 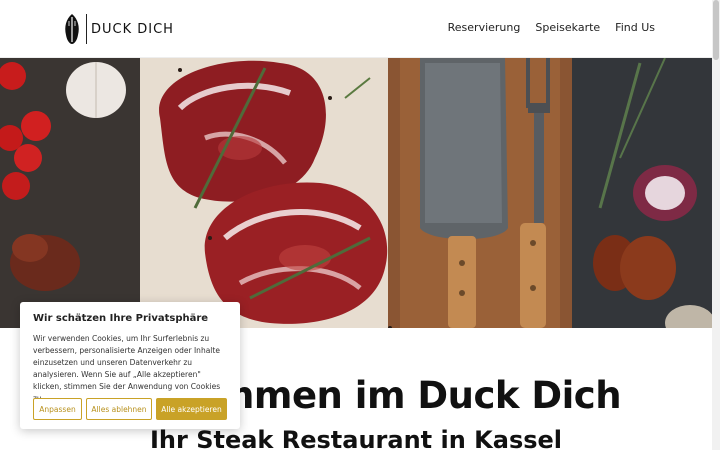 I want to click on logo-divider, so click(x=86, y=29).